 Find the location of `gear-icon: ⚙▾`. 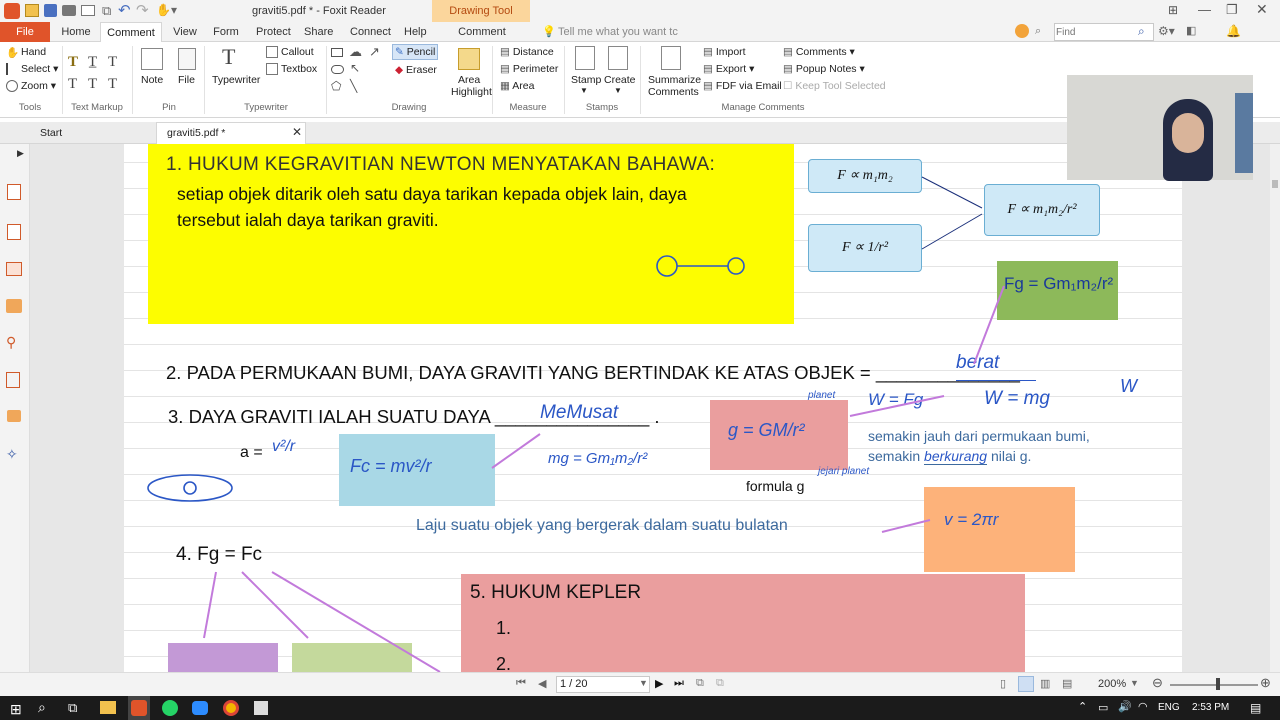

gear-icon: ⚙▾ is located at coordinates (1166, 31).